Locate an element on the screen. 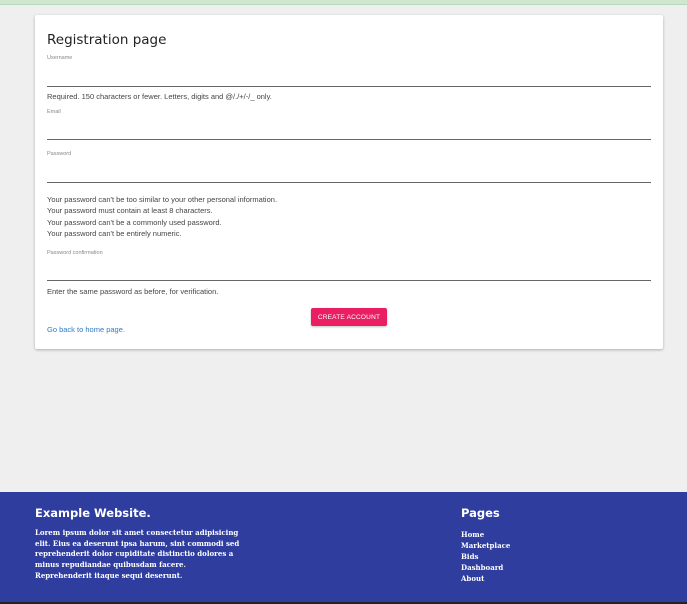  footer-link-marketplace: Marketplace is located at coordinates (485, 545).